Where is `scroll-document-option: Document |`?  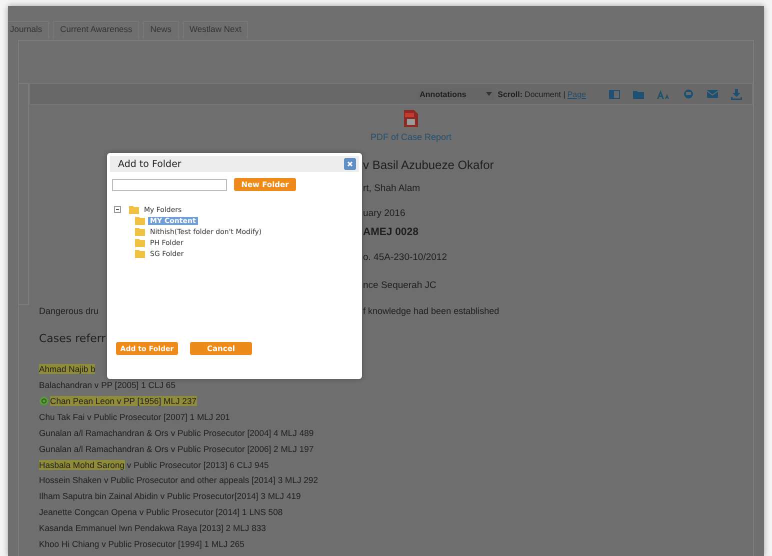 scroll-document-option: Document | is located at coordinates (545, 94).